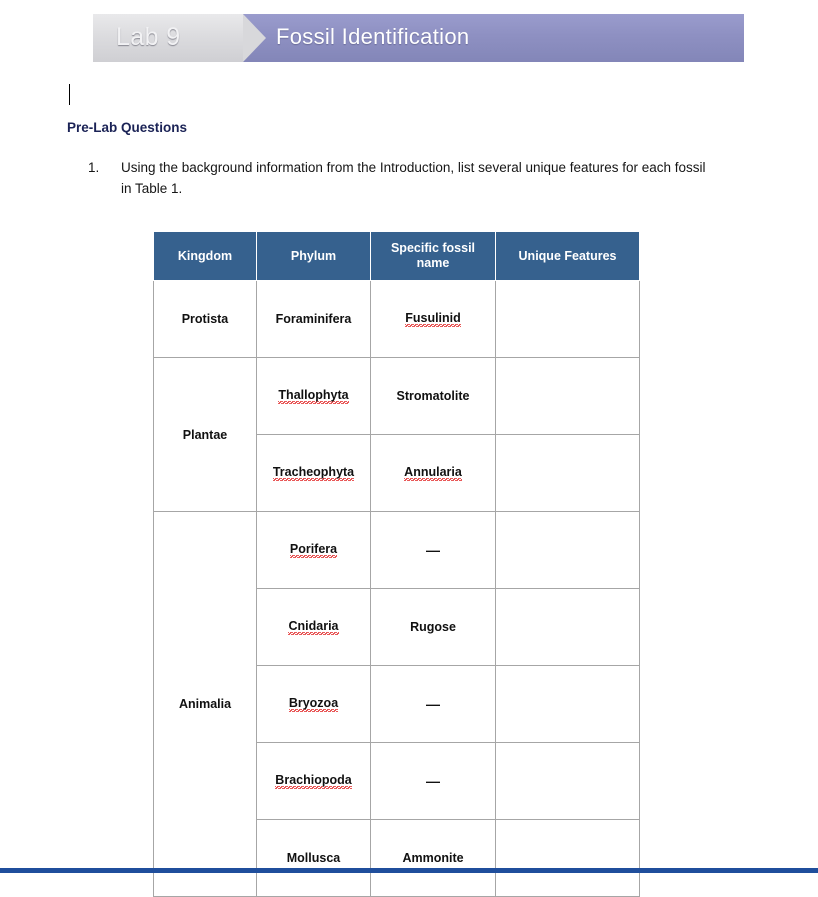 This screenshot has height=897, width=818. I want to click on column-header-specific-fossil-name: Specific fossil name, so click(433, 256).